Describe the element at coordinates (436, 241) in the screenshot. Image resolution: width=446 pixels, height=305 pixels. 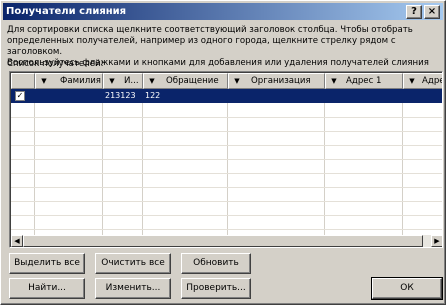
I see `scroll-right-icon: ▶` at that location.